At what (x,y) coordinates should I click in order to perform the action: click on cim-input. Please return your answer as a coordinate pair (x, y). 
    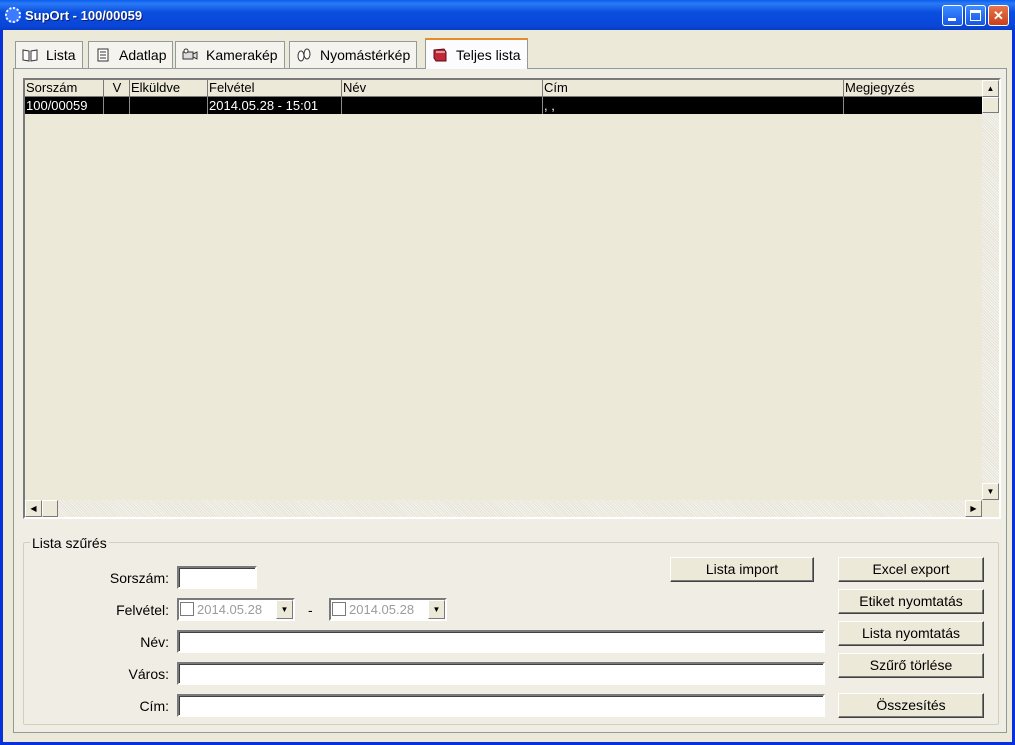
    Looking at the image, I should click on (501, 705).